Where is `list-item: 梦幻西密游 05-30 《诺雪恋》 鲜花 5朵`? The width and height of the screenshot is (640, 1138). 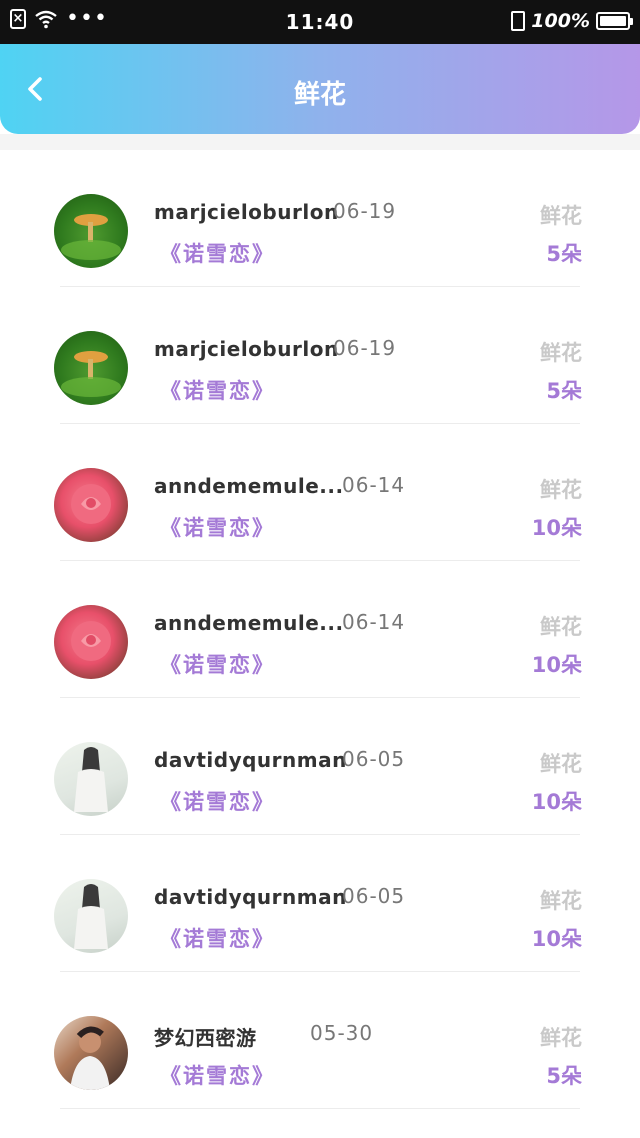
list-item: 梦幻西密游 05-30 《诺雪恋》 鲜花 5朵 is located at coordinates (320, 1040).